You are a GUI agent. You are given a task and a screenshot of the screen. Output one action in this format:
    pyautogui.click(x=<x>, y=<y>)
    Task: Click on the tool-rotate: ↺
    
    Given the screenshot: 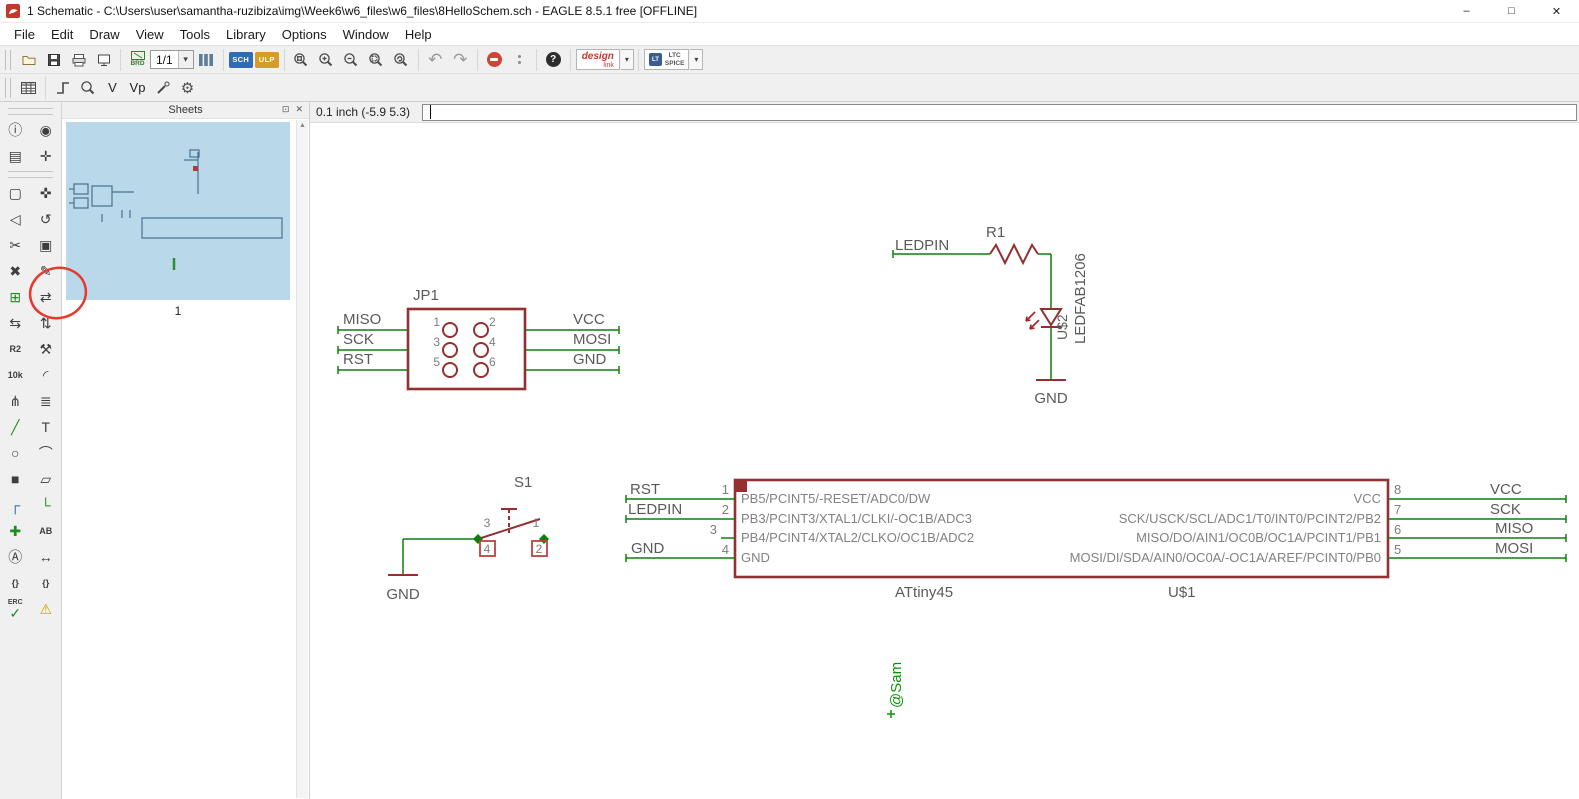 What is the action you would take?
    pyautogui.click(x=46, y=219)
    